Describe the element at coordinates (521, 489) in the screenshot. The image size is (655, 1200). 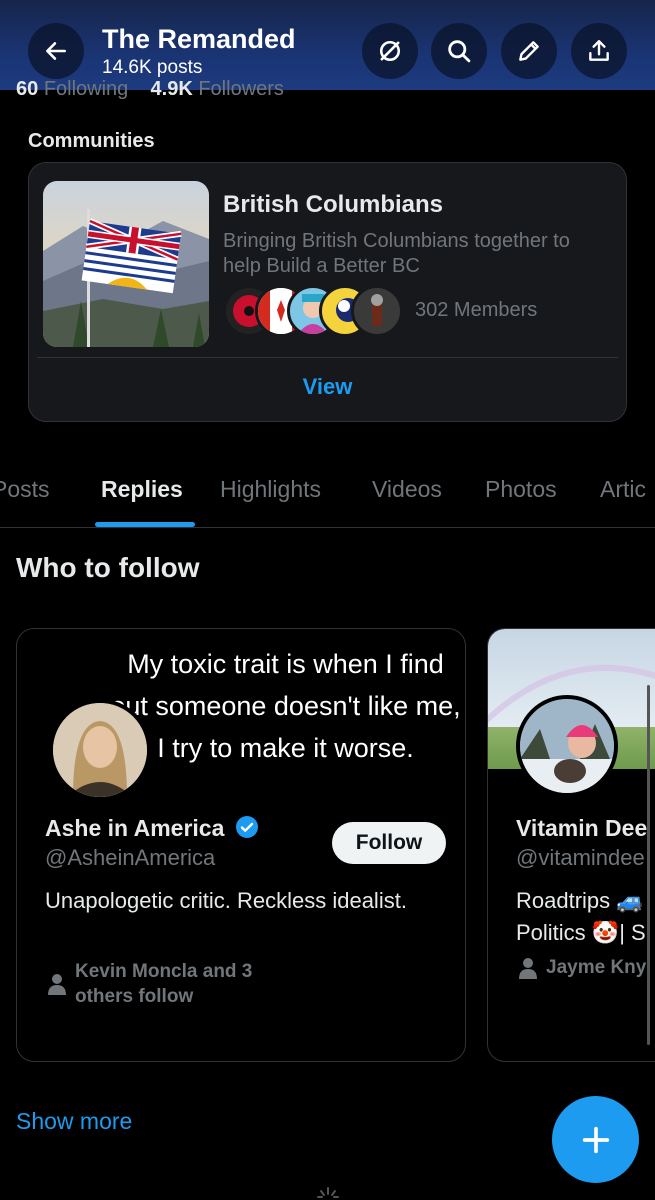
I see `tab-photos: Photos` at that location.